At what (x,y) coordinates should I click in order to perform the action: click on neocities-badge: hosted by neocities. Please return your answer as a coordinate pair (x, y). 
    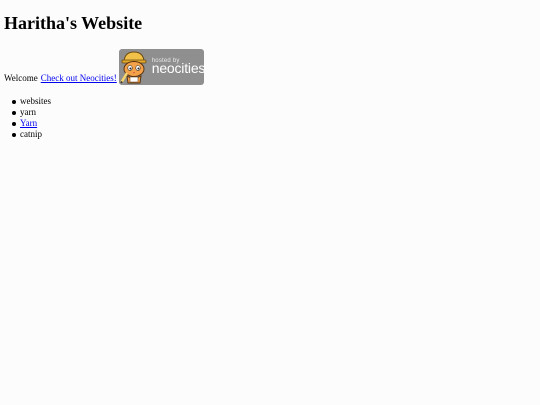
    Looking at the image, I should click on (161, 67).